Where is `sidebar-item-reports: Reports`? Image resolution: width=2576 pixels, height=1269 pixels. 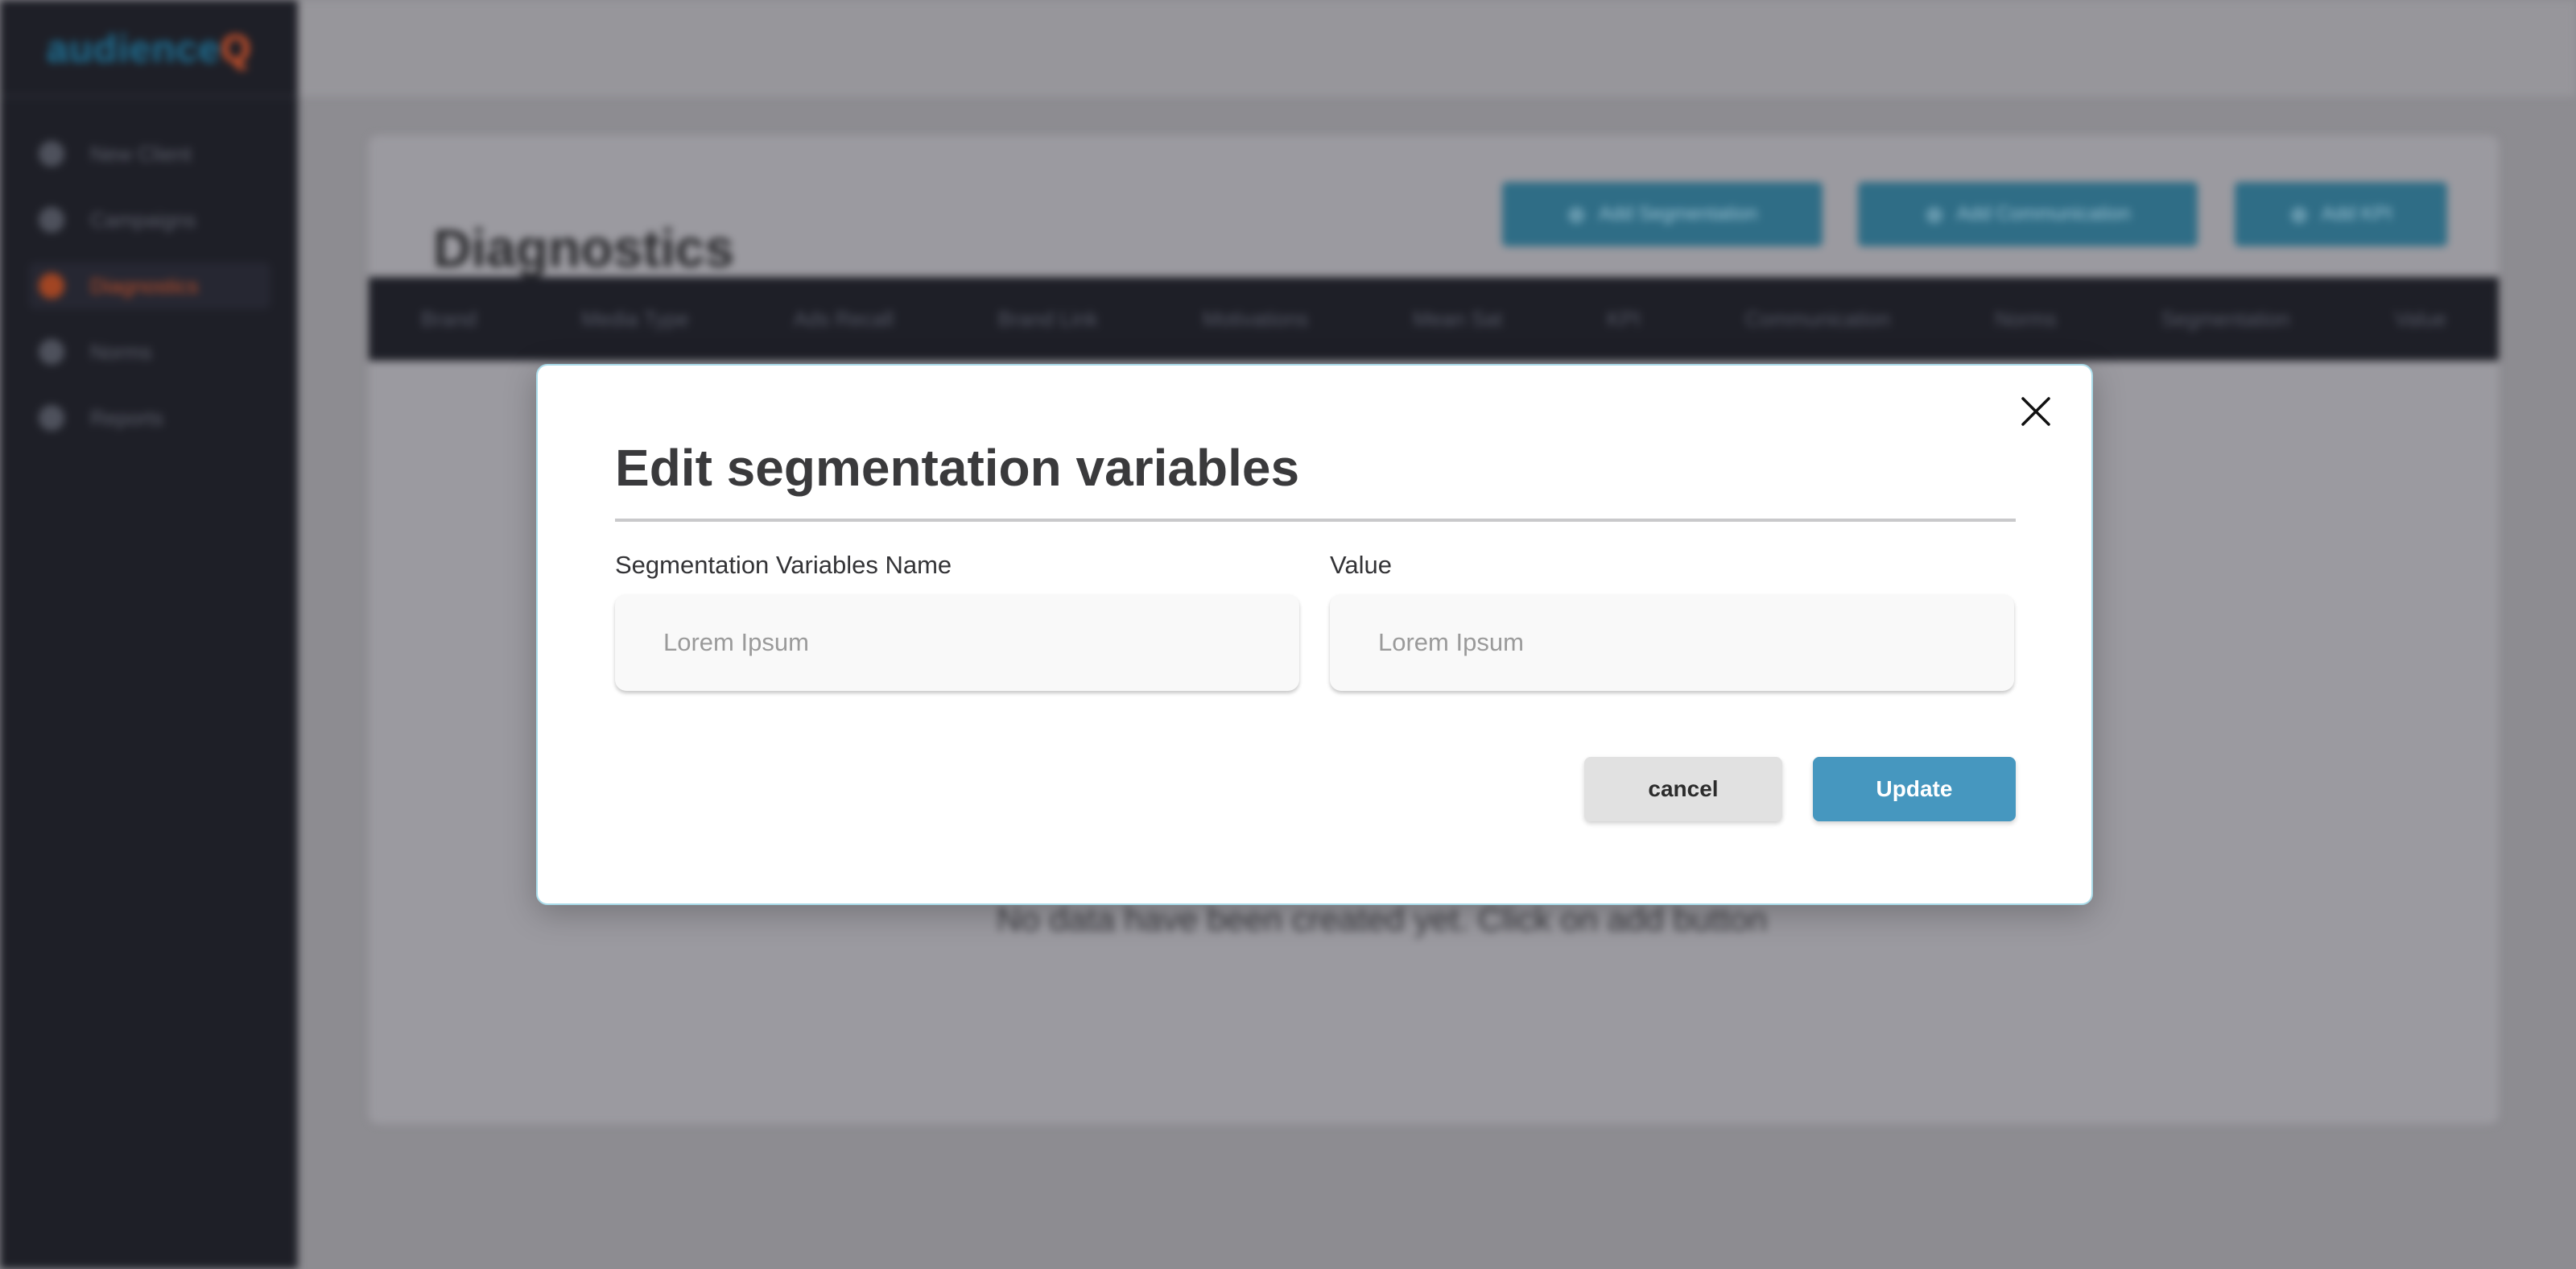 sidebar-item-reports: Reports is located at coordinates (149, 418).